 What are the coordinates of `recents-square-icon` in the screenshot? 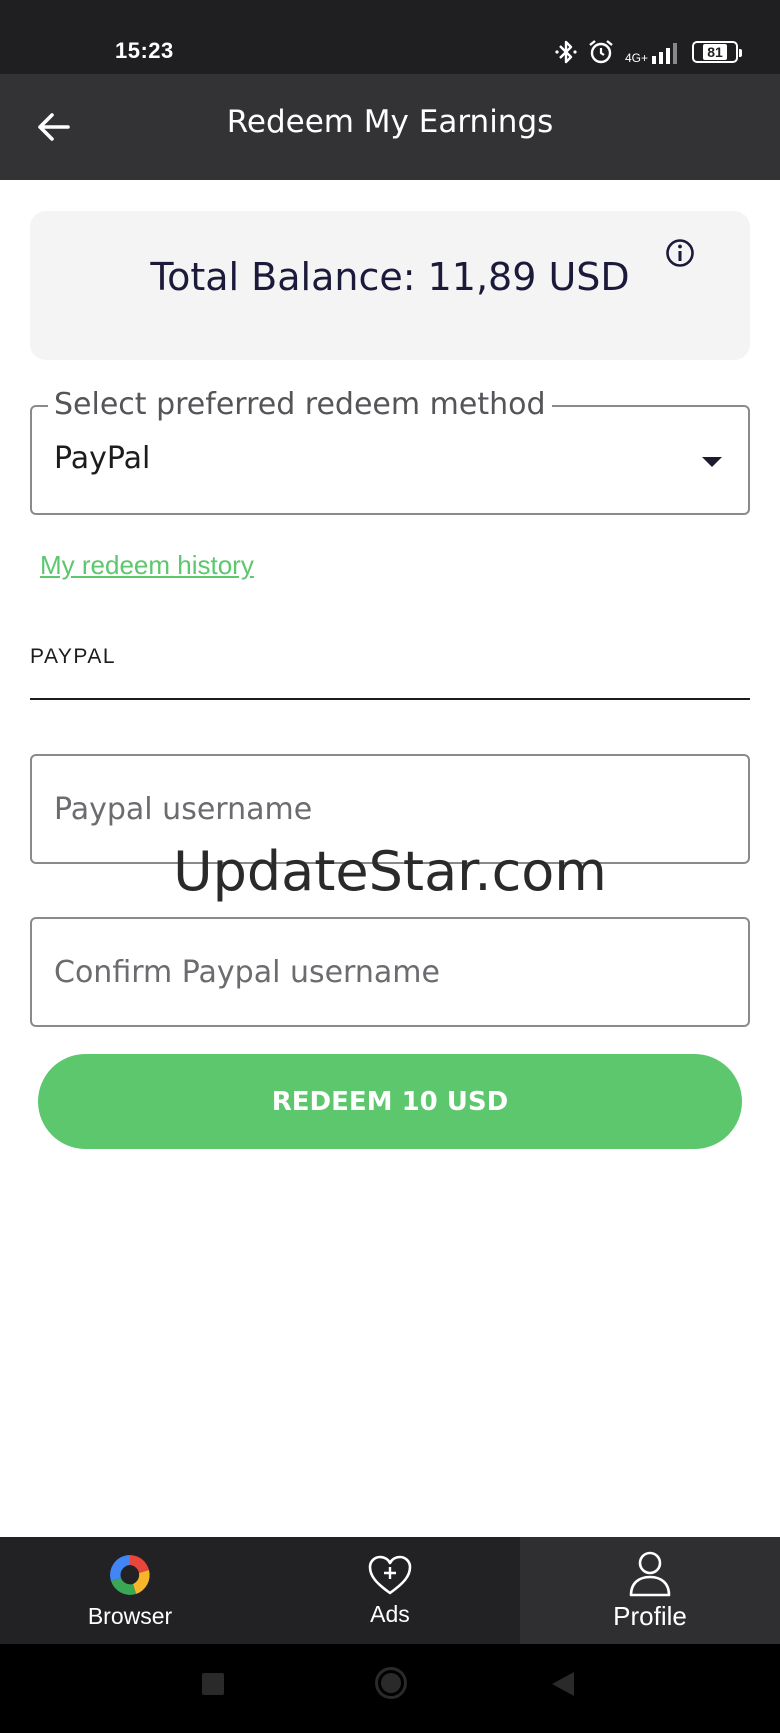 It's located at (213, 1684).